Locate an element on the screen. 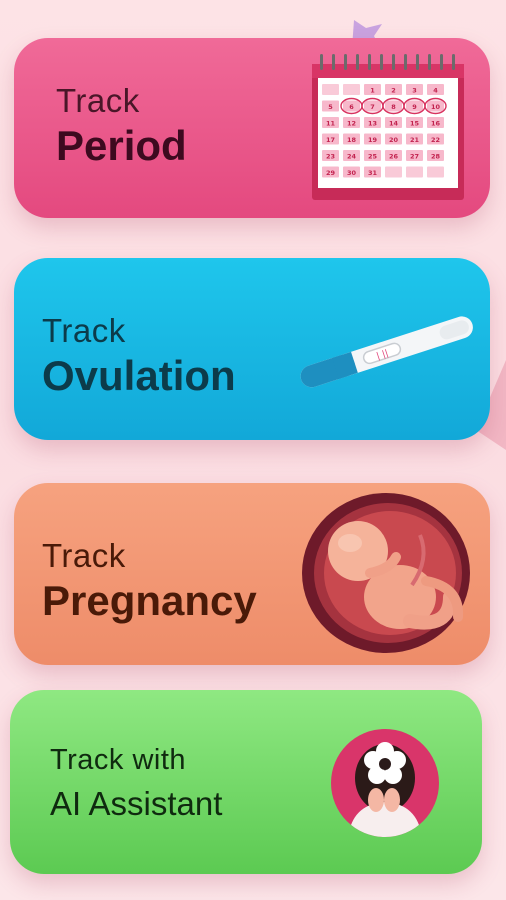  calendar-day-number: 5 is located at coordinates (330, 107).